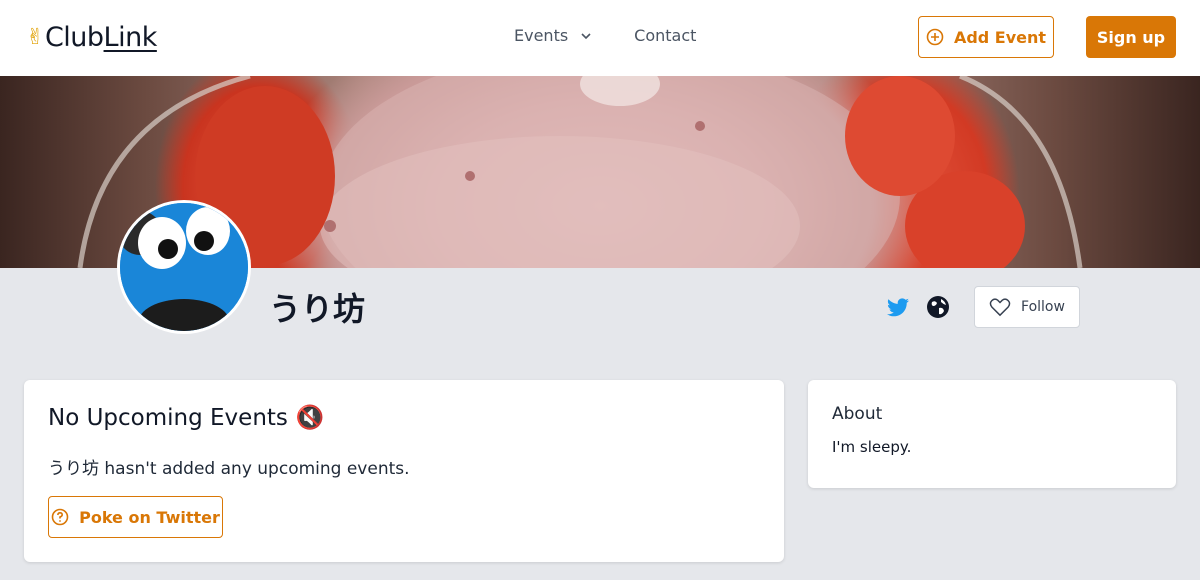  Describe the element at coordinates (992, 434) in the screenshot. I see `about-card: About I'm sleepy.` at that location.